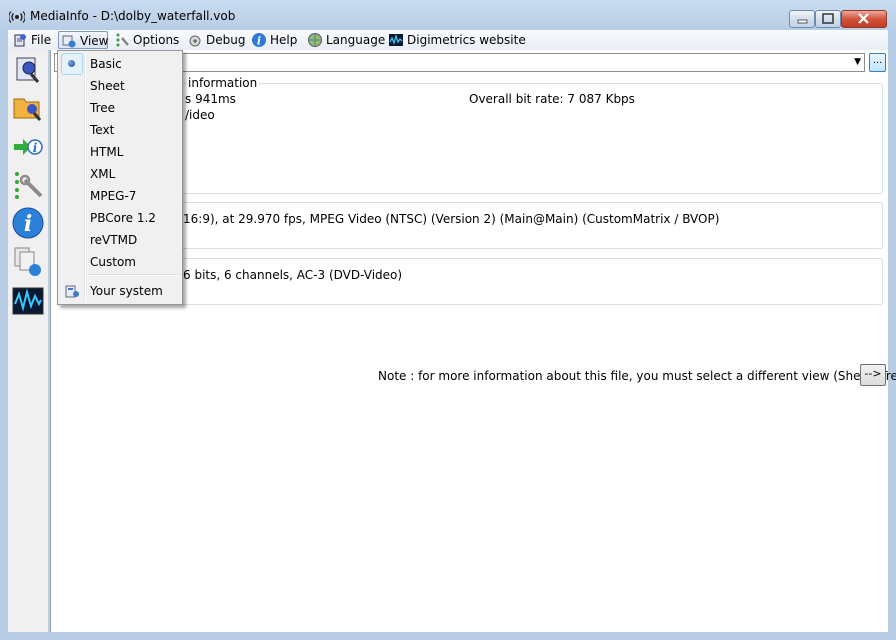 This screenshot has width=896, height=640. Describe the element at coordinates (215, 40) in the screenshot. I see `menu-debug: Debug` at that location.